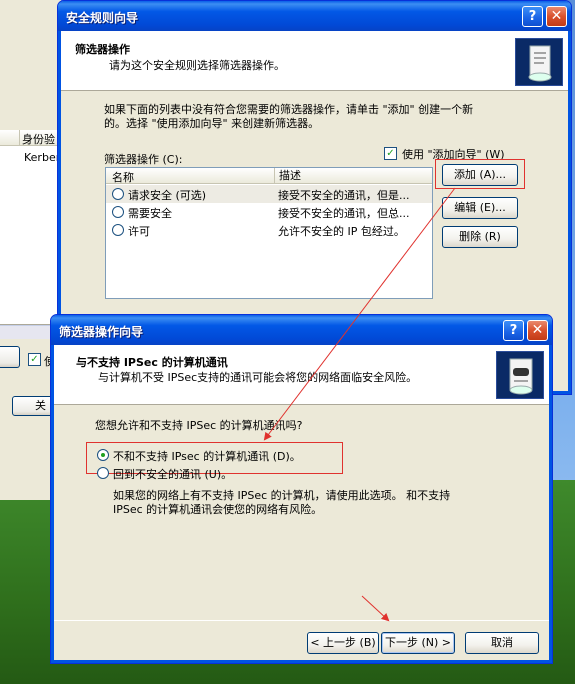 The image size is (575, 684). What do you see at coordinates (359, 314) in the screenshot?
I see `annotation-arrow-to-option` at bounding box center [359, 314].